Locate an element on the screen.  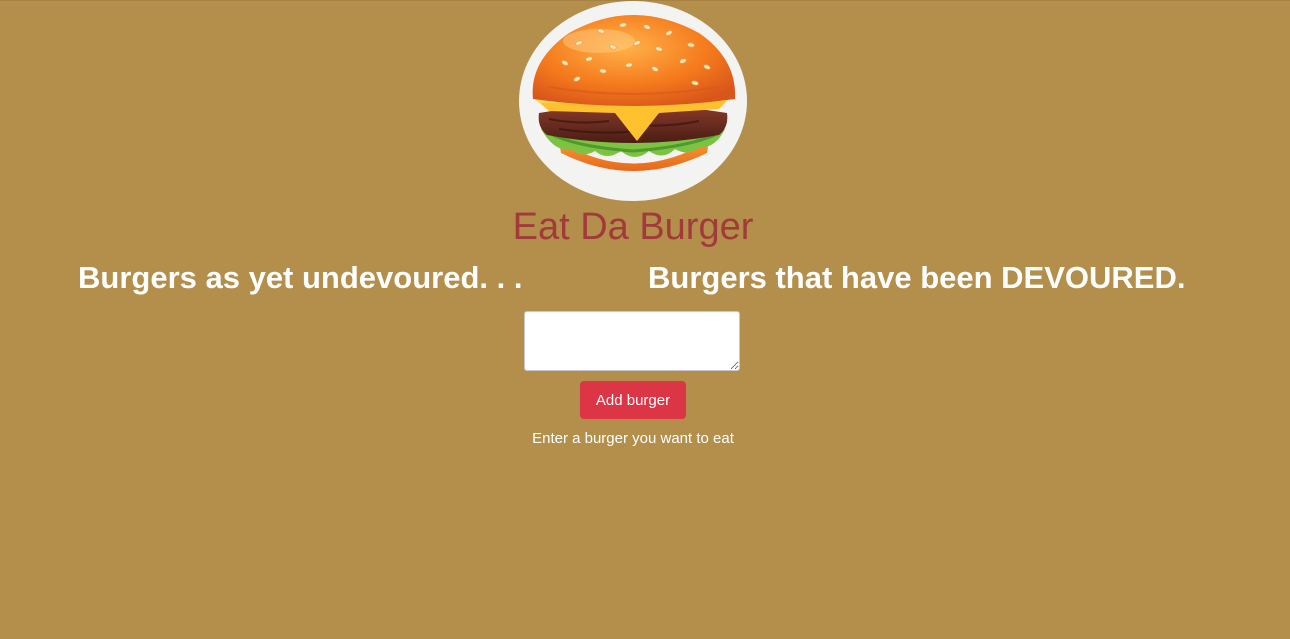
undevoured-heading: Burgers as yet undevoured. . . is located at coordinates (300, 277).